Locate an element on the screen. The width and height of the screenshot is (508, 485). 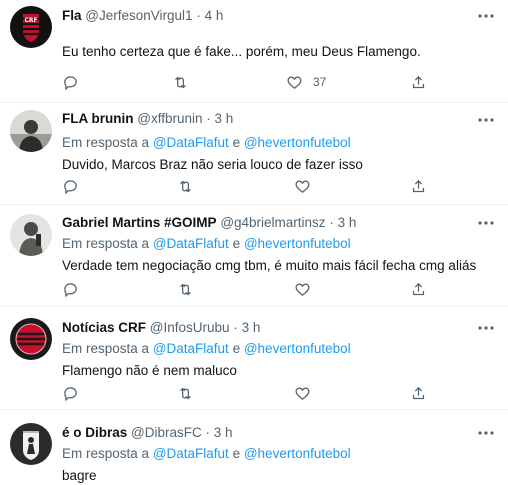
author-handle: @JerfesonVirgul1 is located at coordinates (138, 15).